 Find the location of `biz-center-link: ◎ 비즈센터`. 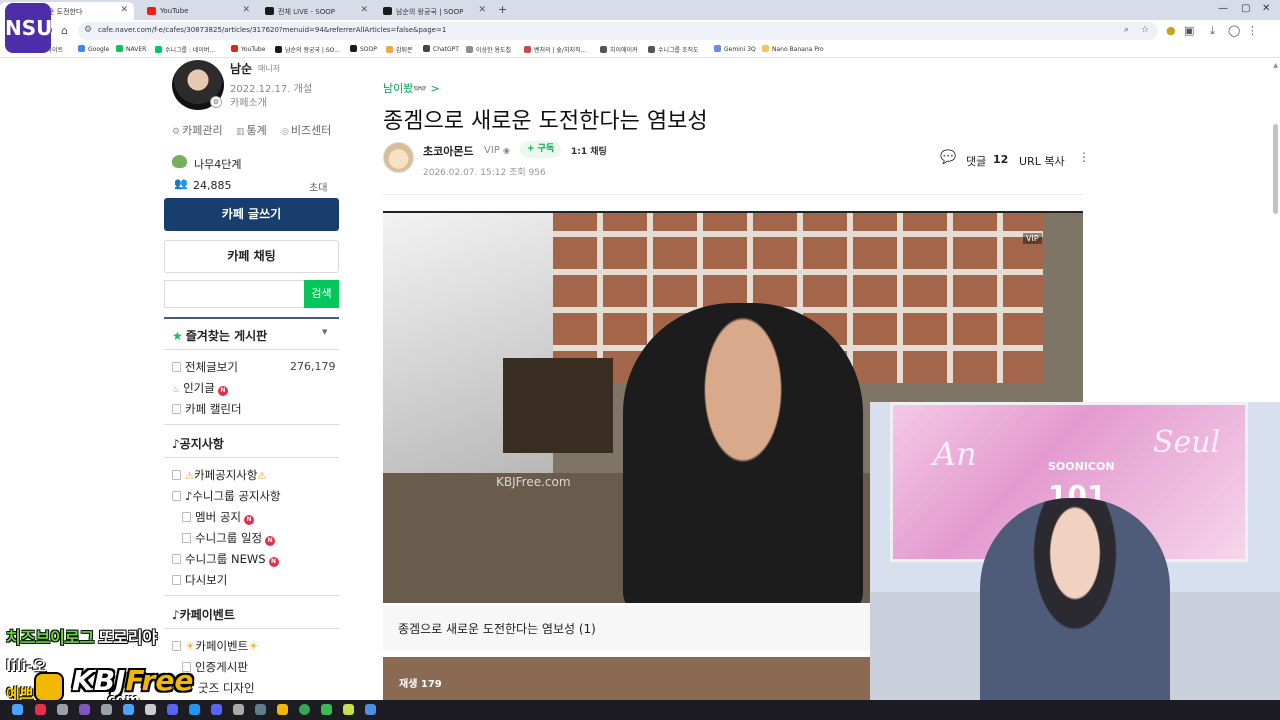

biz-center-link: ◎ 비즈센터 is located at coordinates (306, 130).